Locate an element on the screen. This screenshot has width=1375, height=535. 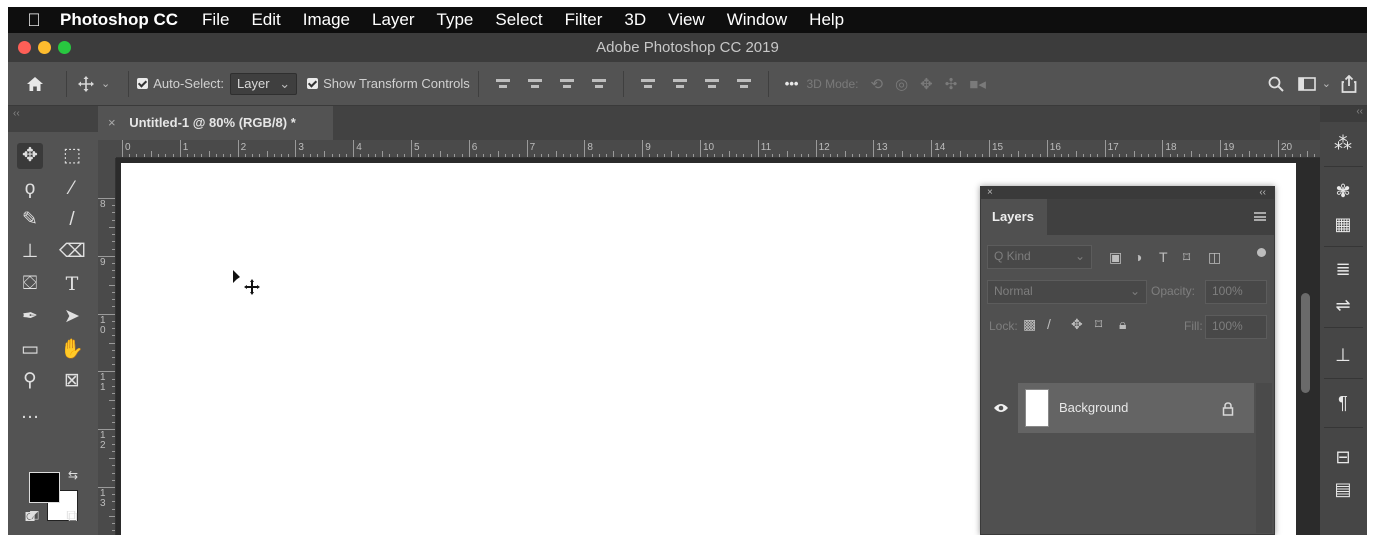
menu-file: File is located at coordinates (215, 20).